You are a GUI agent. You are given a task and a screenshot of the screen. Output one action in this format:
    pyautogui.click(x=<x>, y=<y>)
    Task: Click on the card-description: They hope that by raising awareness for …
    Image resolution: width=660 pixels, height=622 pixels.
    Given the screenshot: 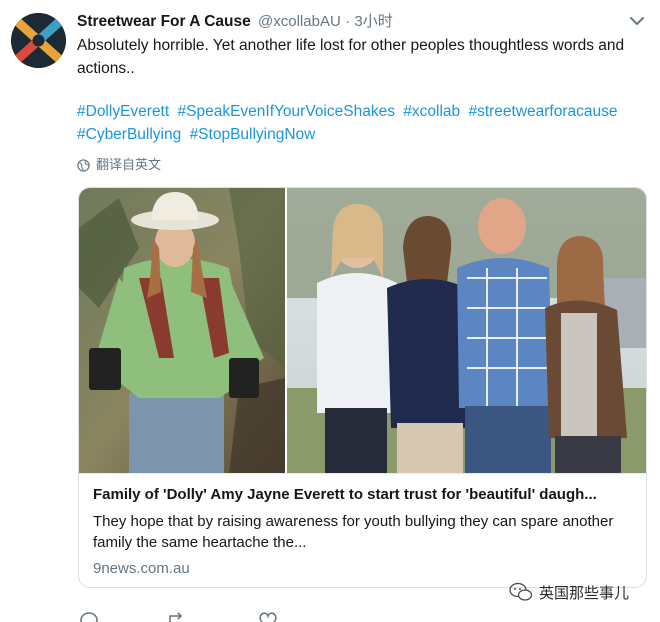 What is the action you would take?
    pyautogui.click(x=353, y=532)
    